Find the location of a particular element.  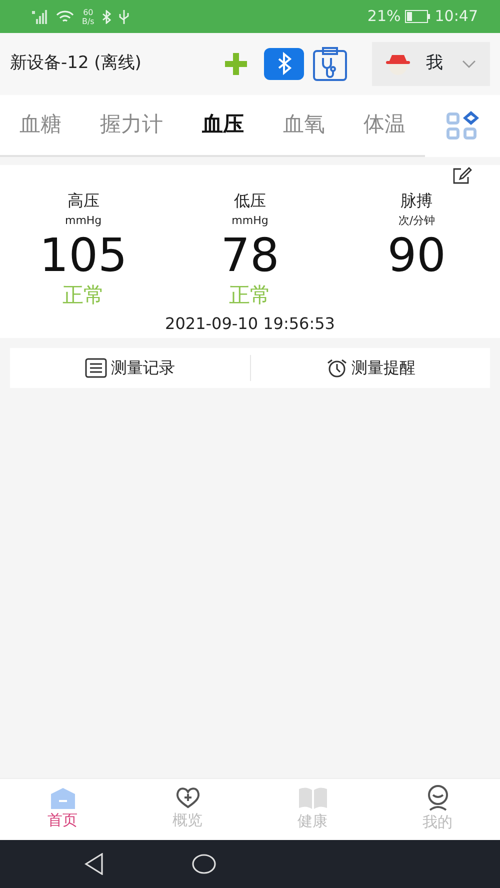

network-speed: 60 is located at coordinates (88, 12).